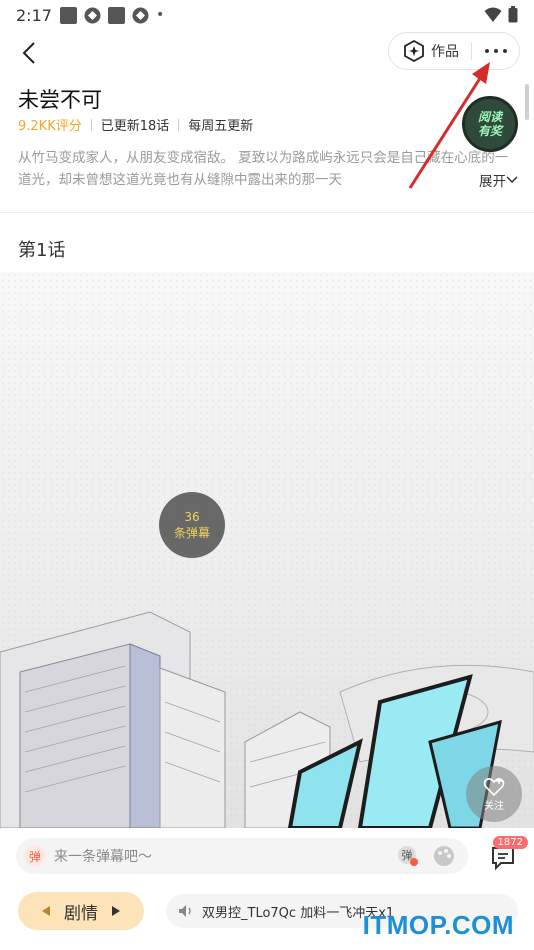 This screenshot has width=534, height=950. I want to click on updated-text: 已更新18话, so click(135, 126).